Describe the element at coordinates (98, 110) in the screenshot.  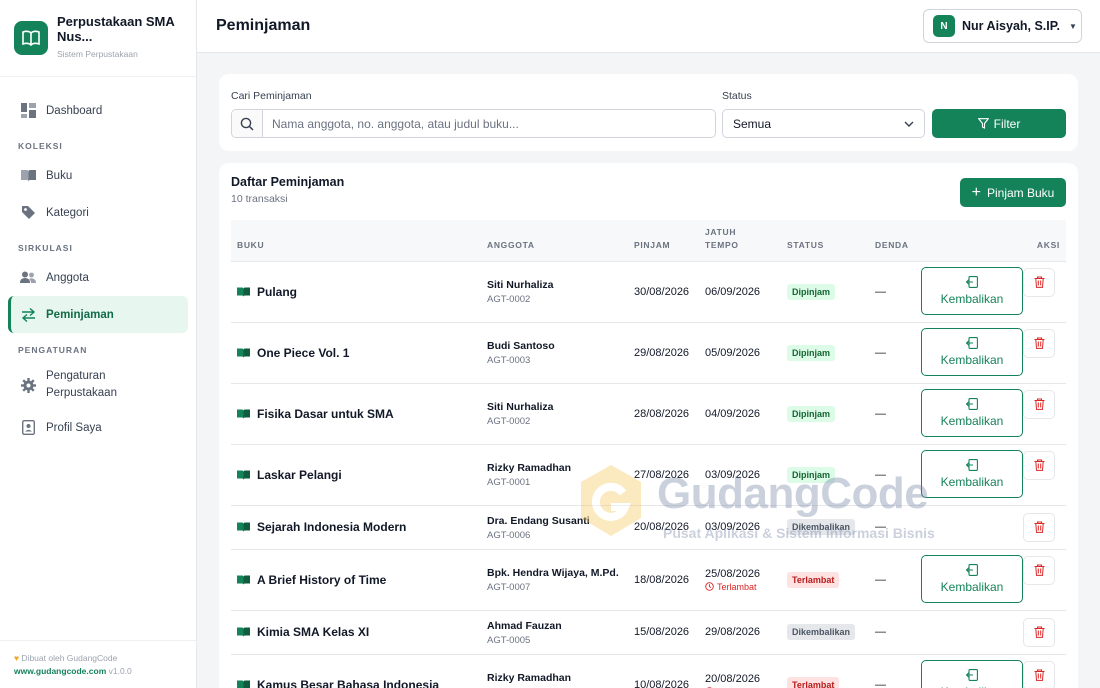
I see `sidebar-item-dashboard: Dashboard` at that location.